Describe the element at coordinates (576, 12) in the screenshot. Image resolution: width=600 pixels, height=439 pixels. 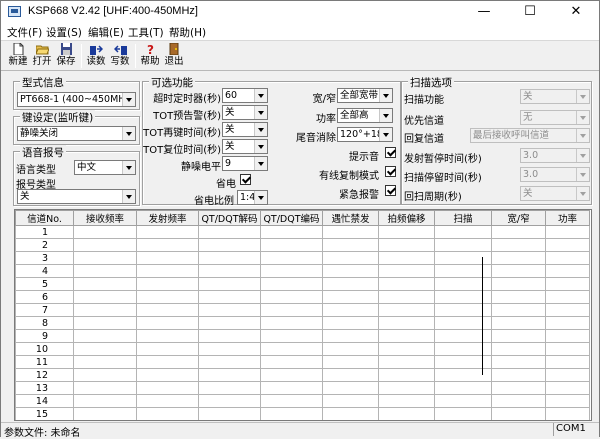
I see `close-button: ✕` at that location.